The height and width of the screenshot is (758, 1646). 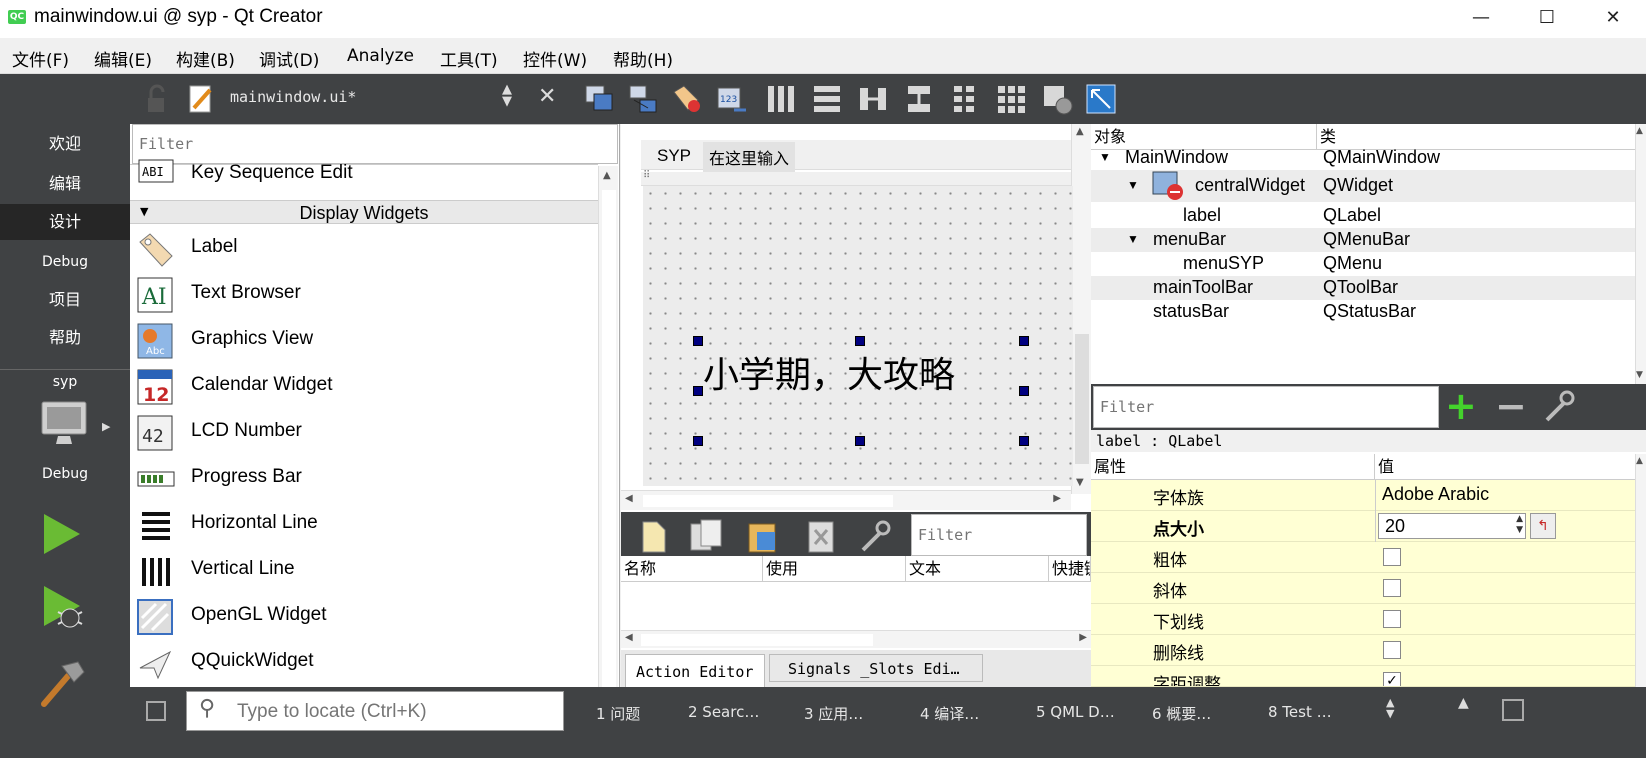 I want to click on menu-file: 文件(F), so click(x=40, y=58).